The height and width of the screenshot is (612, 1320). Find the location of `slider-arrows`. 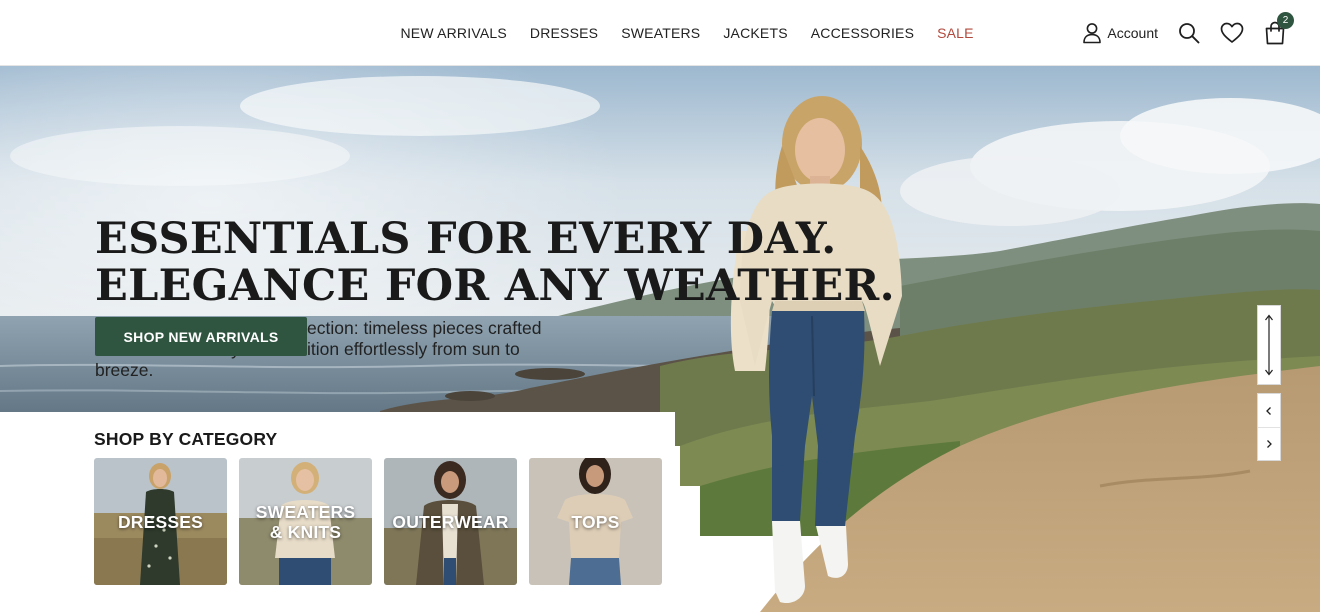

slider-arrows is located at coordinates (1269, 427).